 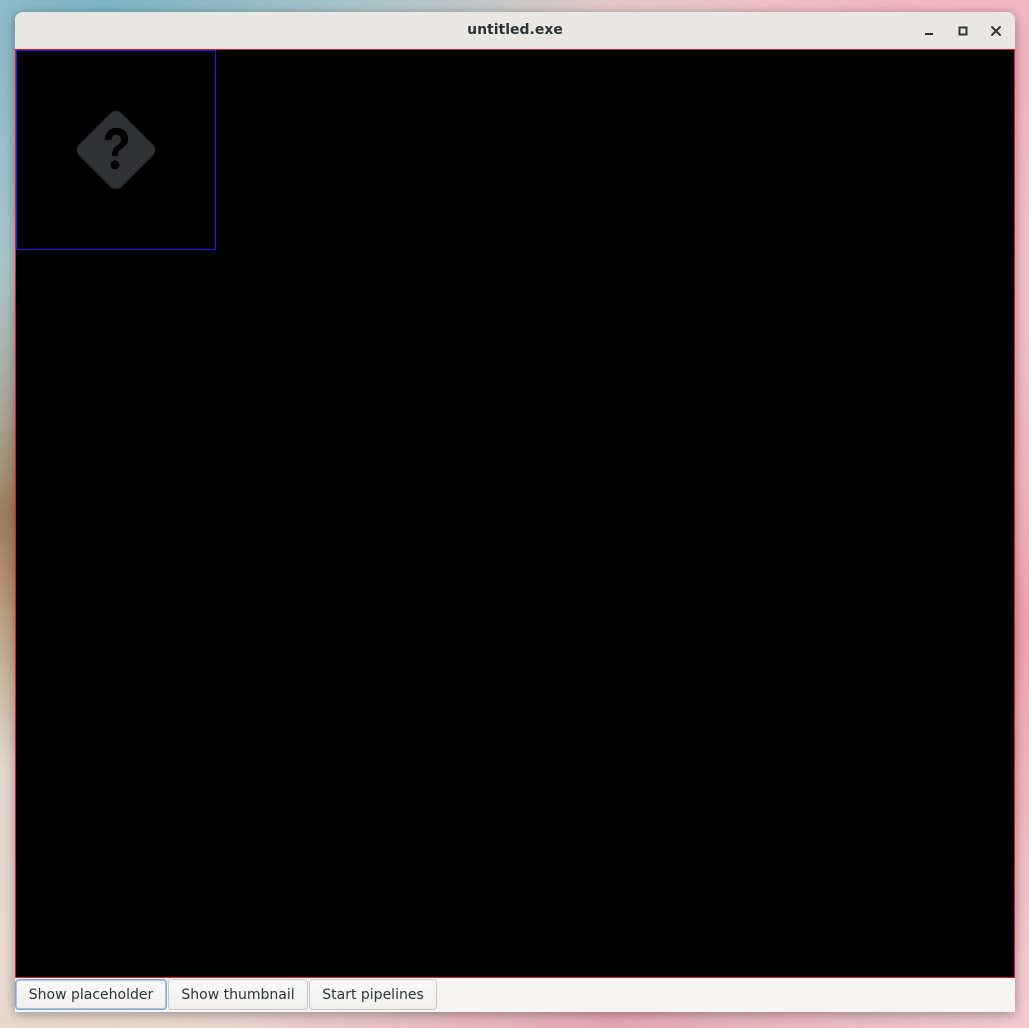 I want to click on maximize-icon, so click(x=963, y=31).